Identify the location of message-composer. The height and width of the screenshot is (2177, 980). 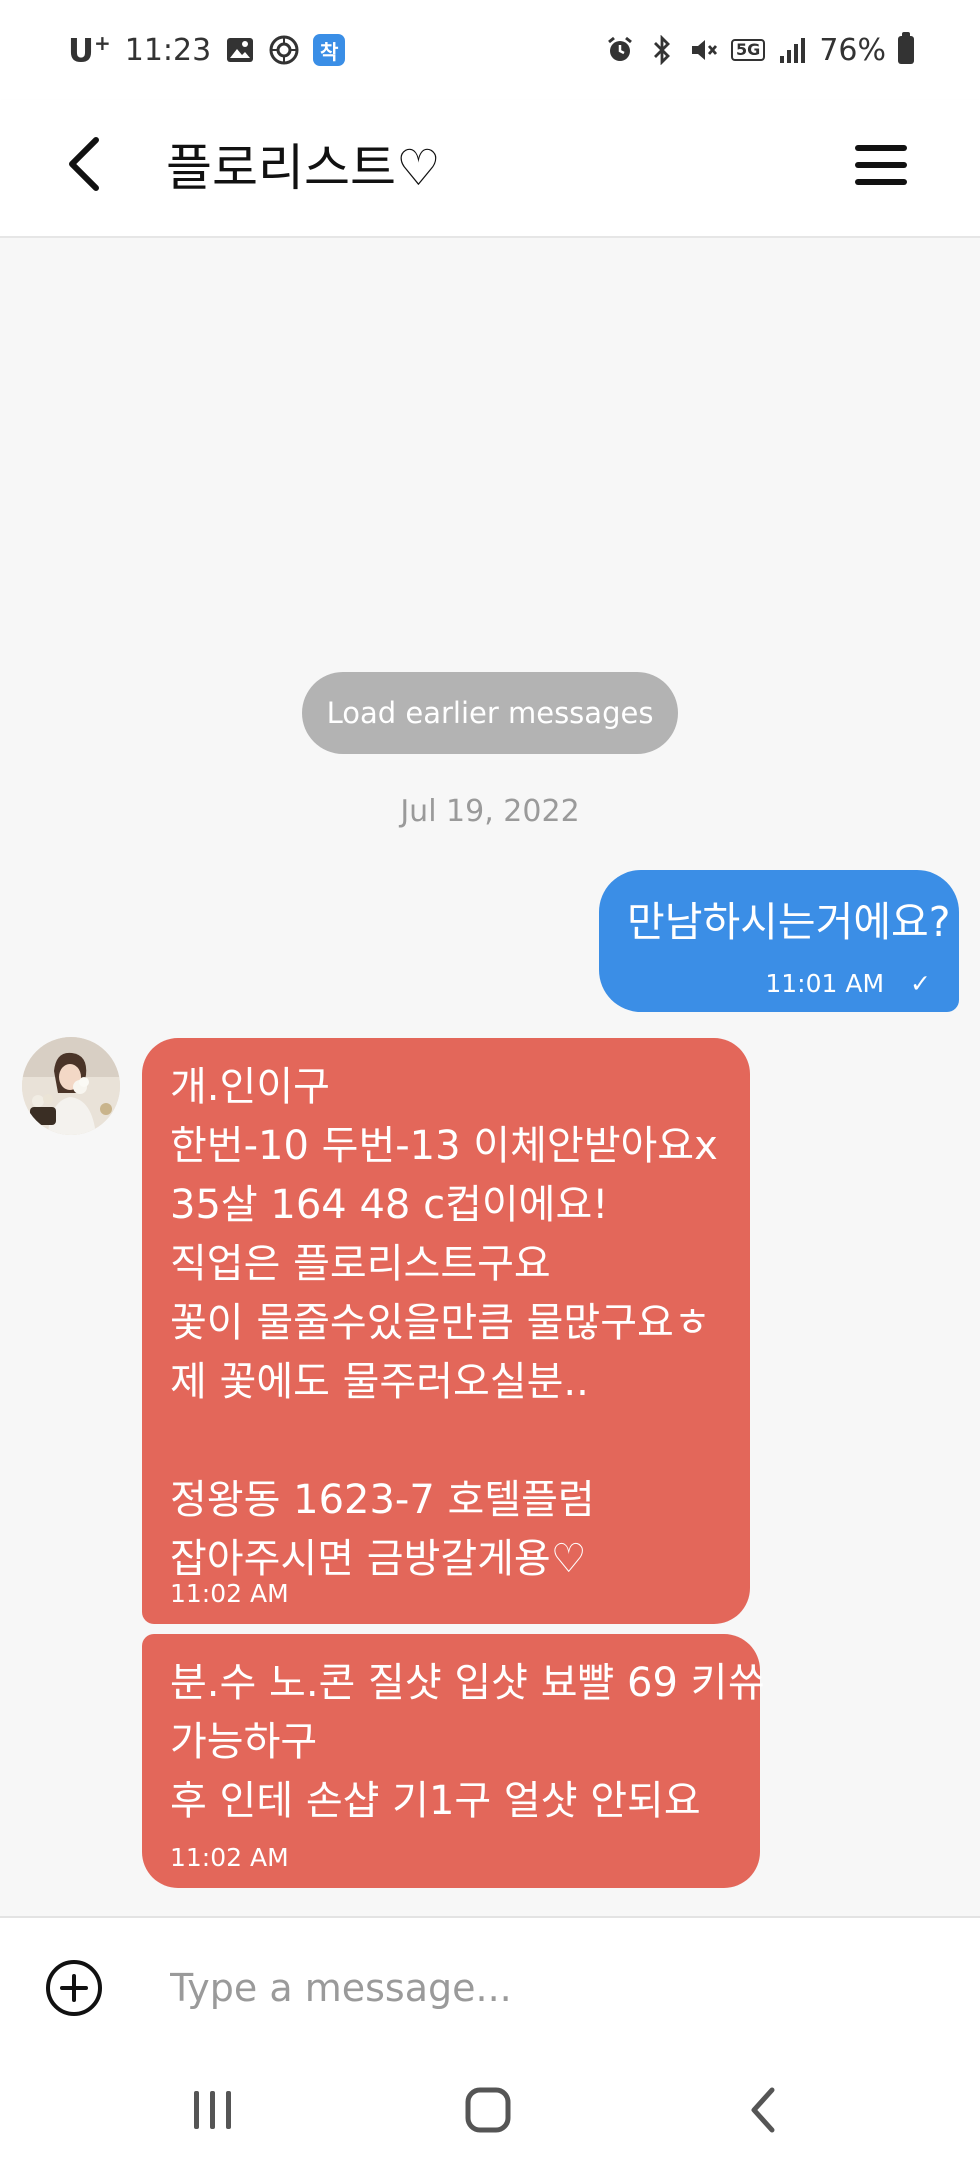
(490, 1986).